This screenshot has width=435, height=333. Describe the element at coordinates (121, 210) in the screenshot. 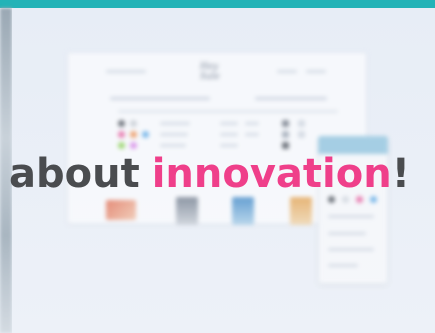

I see `mockup-product-thumb` at that location.